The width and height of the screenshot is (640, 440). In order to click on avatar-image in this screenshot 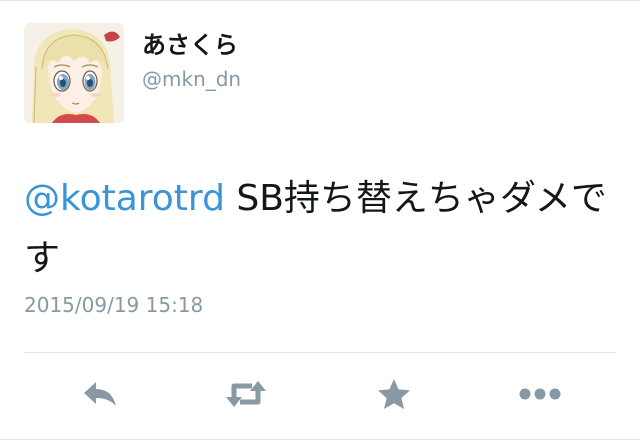, I will do `click(74, 73)`.